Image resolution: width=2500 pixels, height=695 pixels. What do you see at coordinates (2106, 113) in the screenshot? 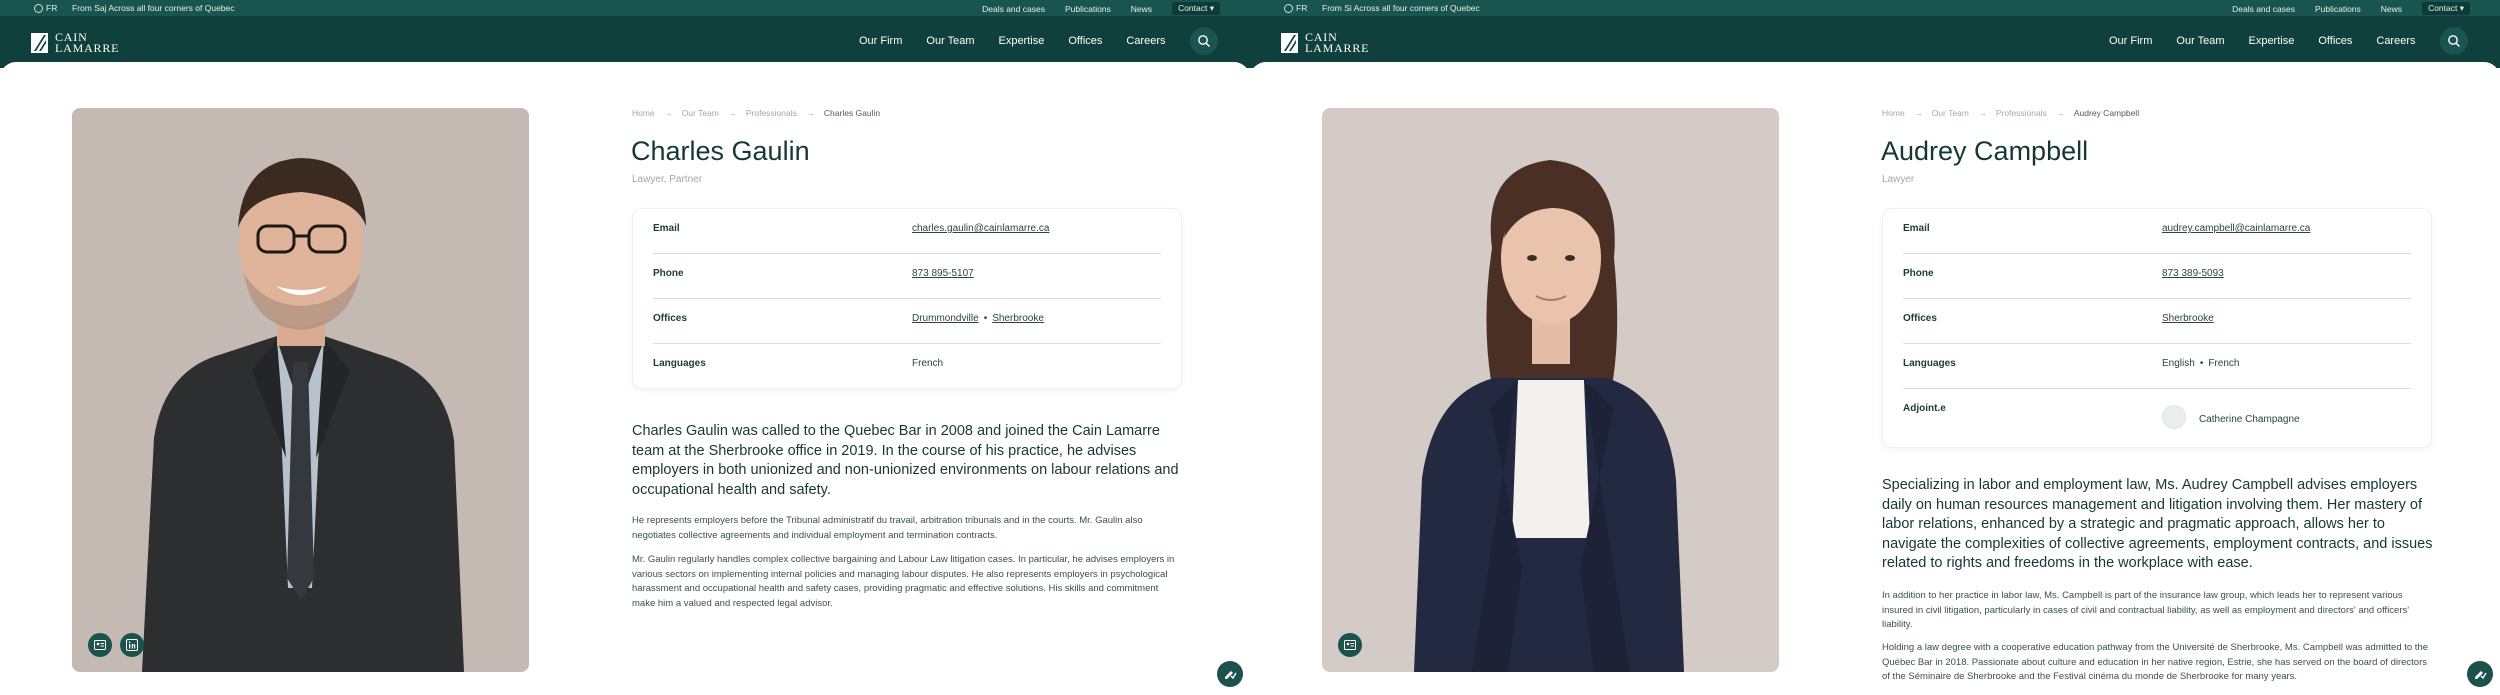
I see `breadcrumb-current: Audrey Campbell` at bounding box center [2106, 113].